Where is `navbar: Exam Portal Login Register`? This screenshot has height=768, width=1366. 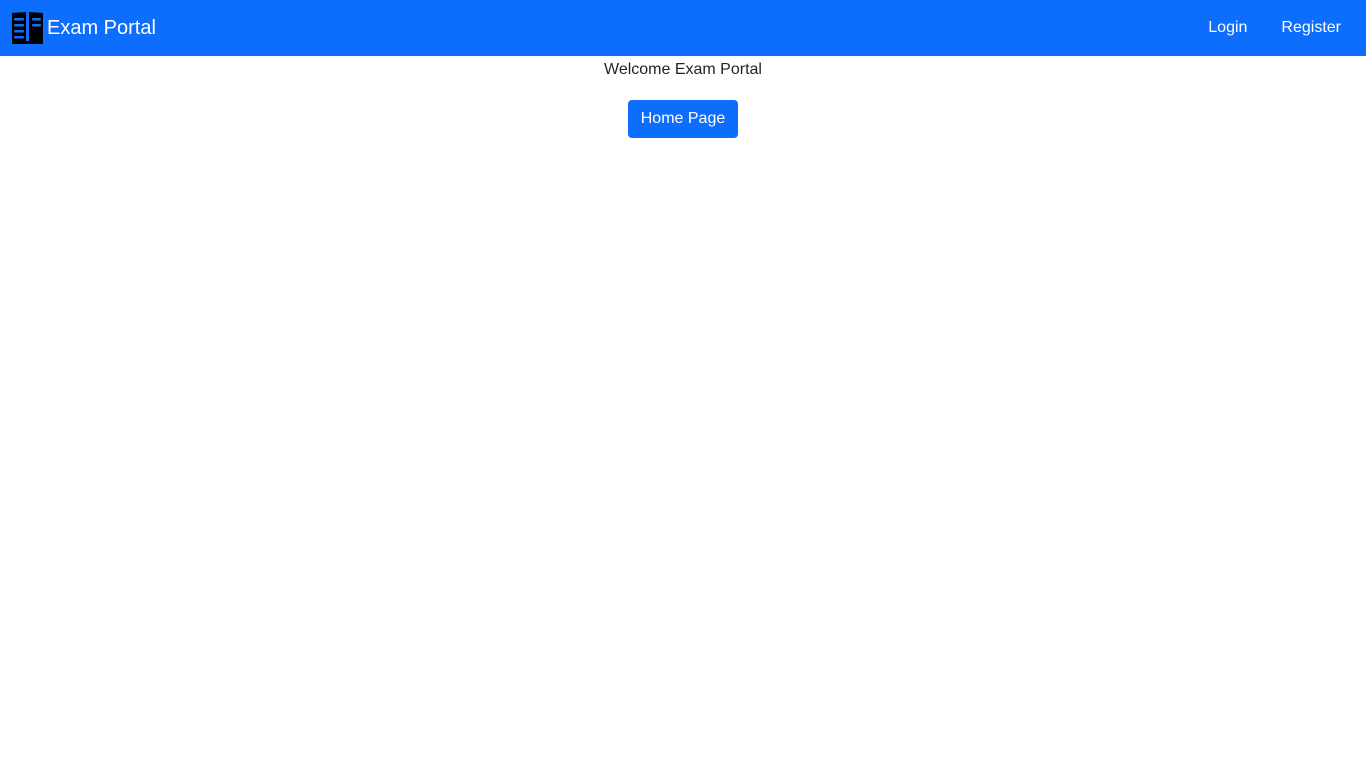 navbar: Exam Portal Login Register is located at coordinates (683, 28).